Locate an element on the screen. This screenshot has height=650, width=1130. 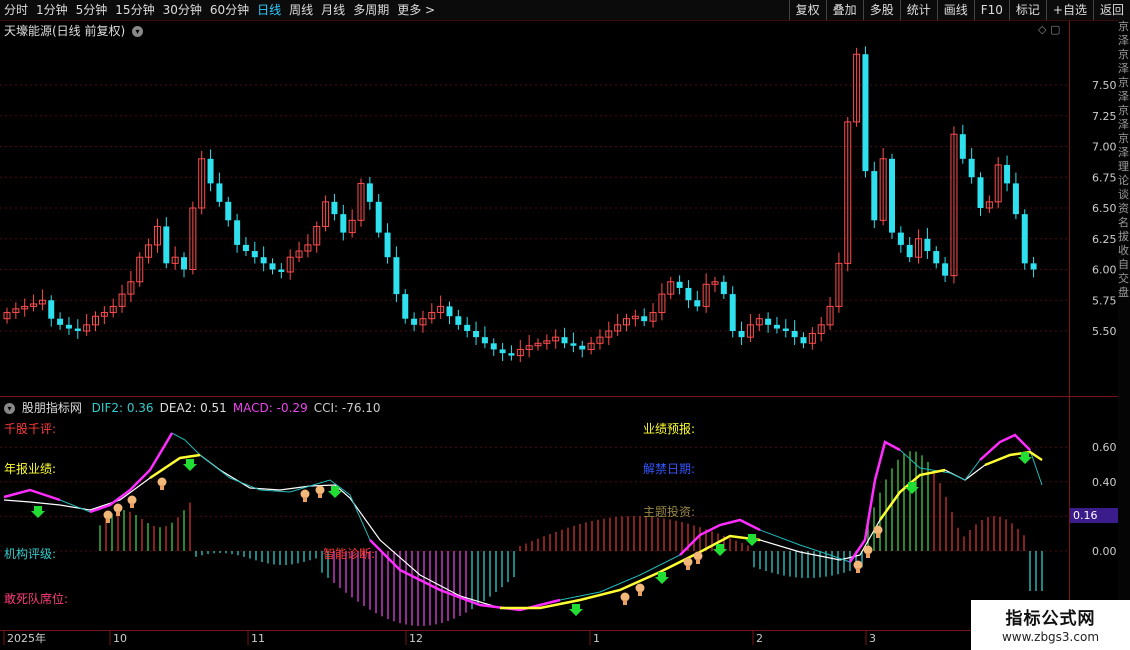
time-axis-label: 1 is located at coordinates (596, 638).